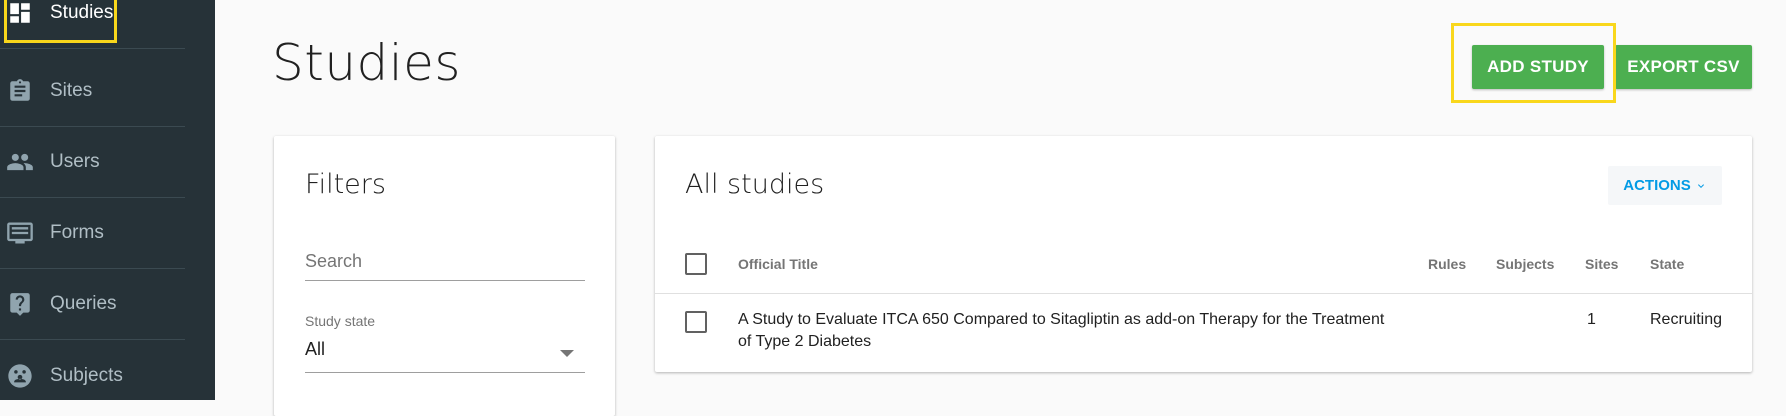 The image size is (1786, 416). What do you see at coordinates (340, 321) in the screenshot?
I see `study-state-label: Study state` at bounding box center [340, 321].